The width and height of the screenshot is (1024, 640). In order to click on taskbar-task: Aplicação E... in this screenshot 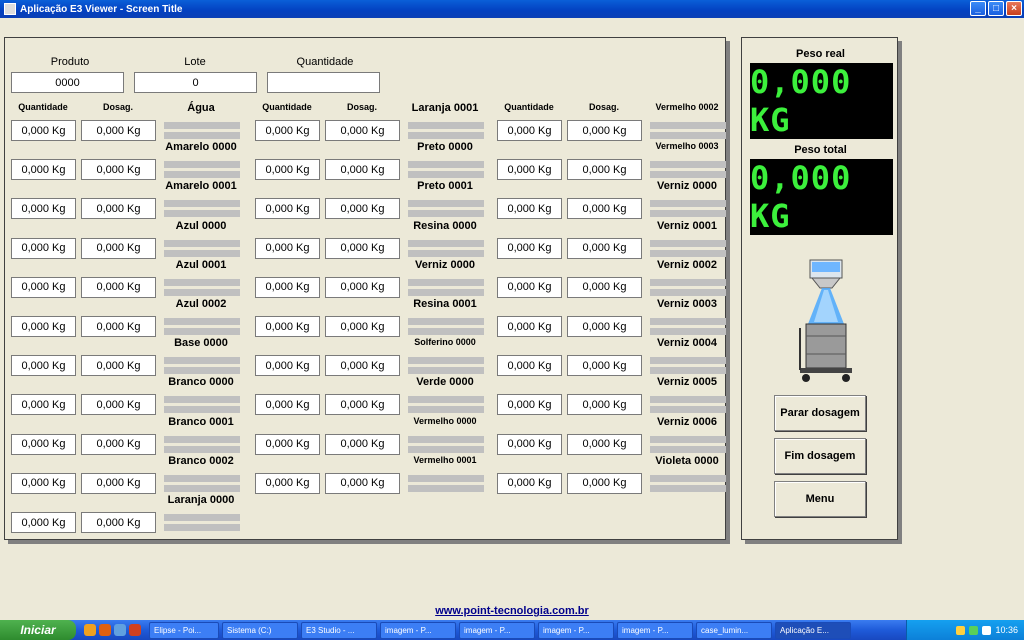, I will do `click(813, 630)`.